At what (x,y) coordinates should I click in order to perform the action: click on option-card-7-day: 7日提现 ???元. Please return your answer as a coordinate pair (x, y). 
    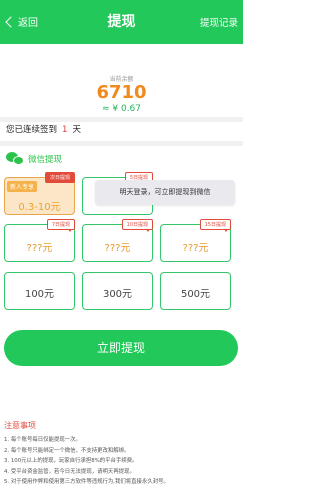
    Looking at the image, I should click on (39, 240).